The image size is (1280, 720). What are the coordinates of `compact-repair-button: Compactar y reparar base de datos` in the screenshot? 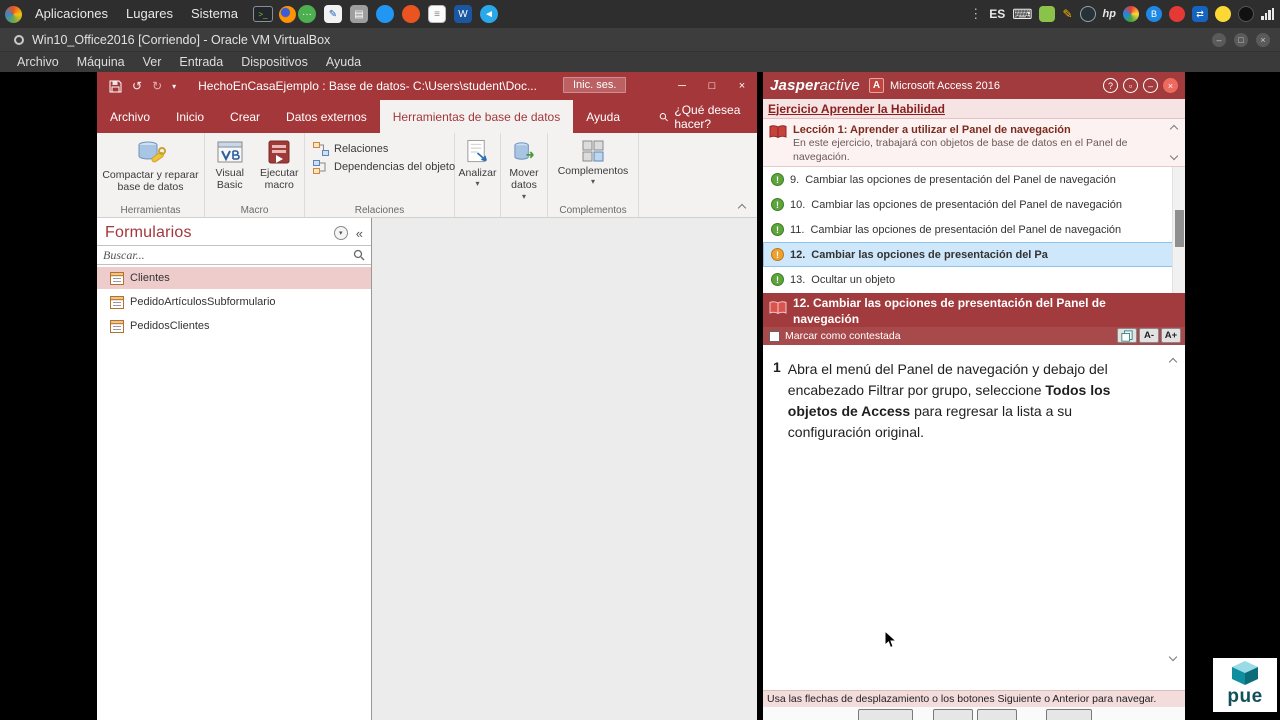 It's located at (150, 166).